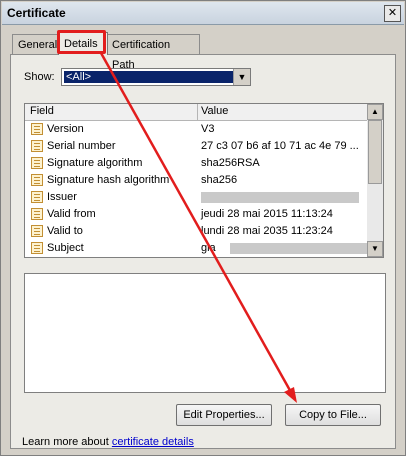 This screenshot has width=406, height=456. What do you see at coordinates (197, 214) in the screenshot?
I see `table-row: Valid from jeudi 28 mai 2015 11:13:24` at bounding box center [197, 214].